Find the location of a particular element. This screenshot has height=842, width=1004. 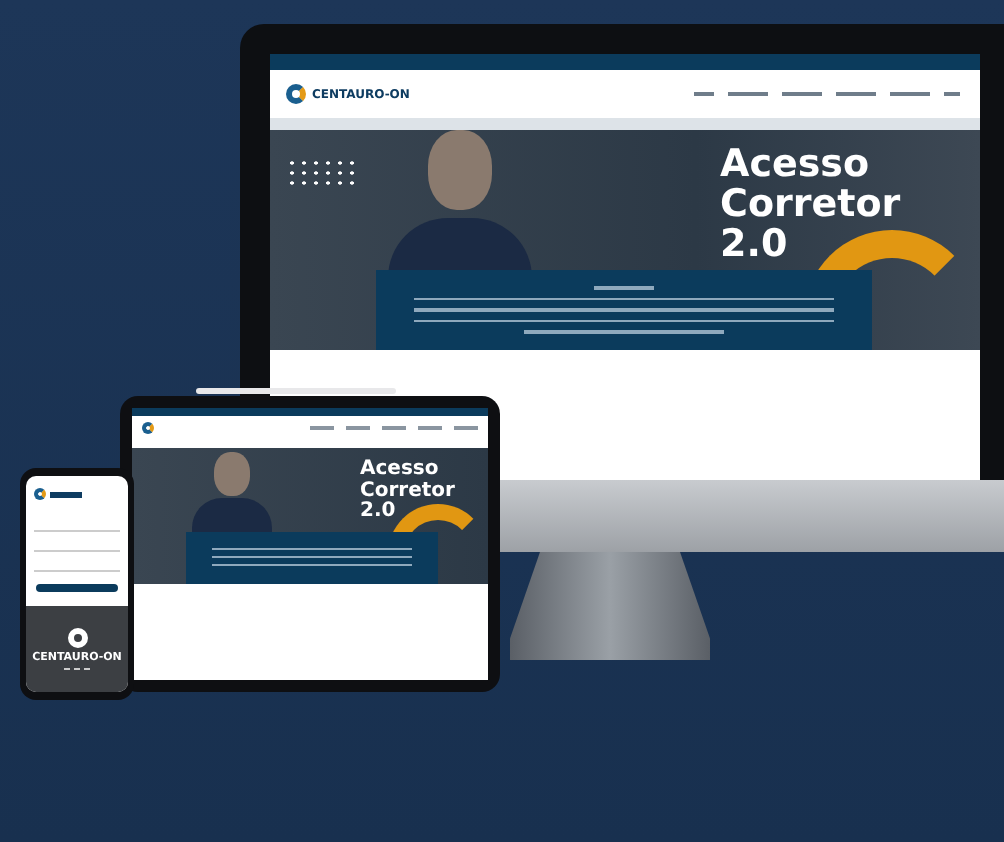

brand-ring-icon is located at coordinates (77, 638).